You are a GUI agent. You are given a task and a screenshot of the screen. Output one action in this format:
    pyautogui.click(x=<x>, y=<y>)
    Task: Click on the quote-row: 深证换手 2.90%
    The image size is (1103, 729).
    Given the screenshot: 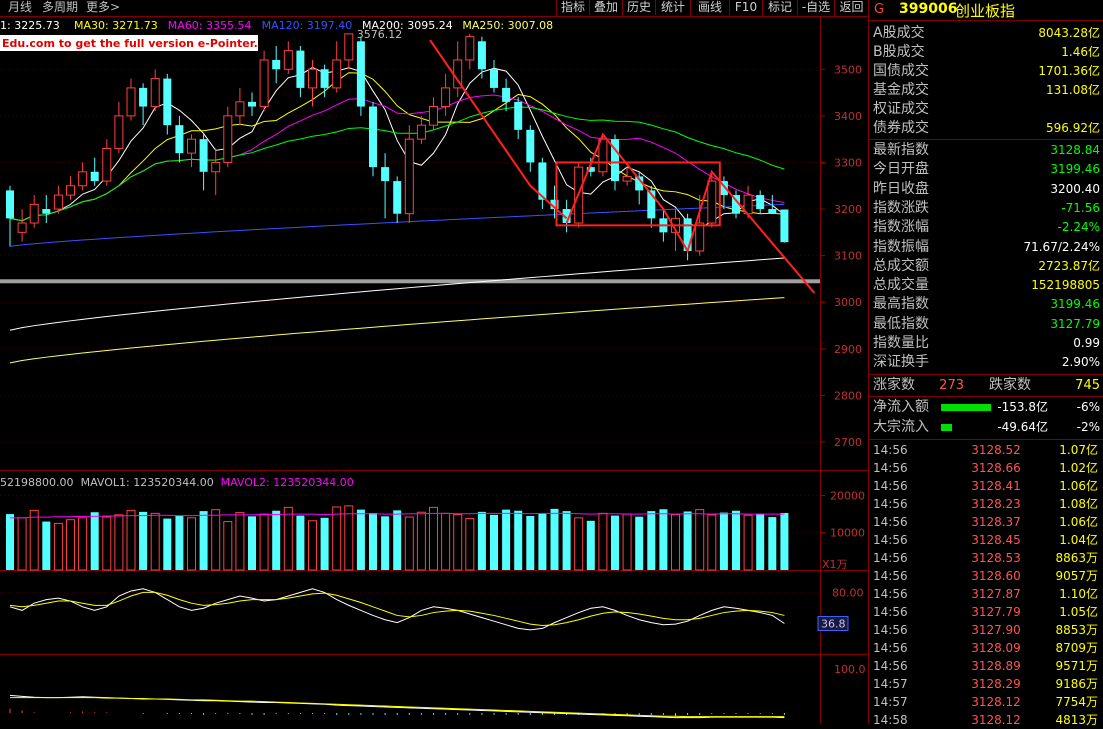 What is the action you would take?
    pyautogui.click(x=986, y=362)
    